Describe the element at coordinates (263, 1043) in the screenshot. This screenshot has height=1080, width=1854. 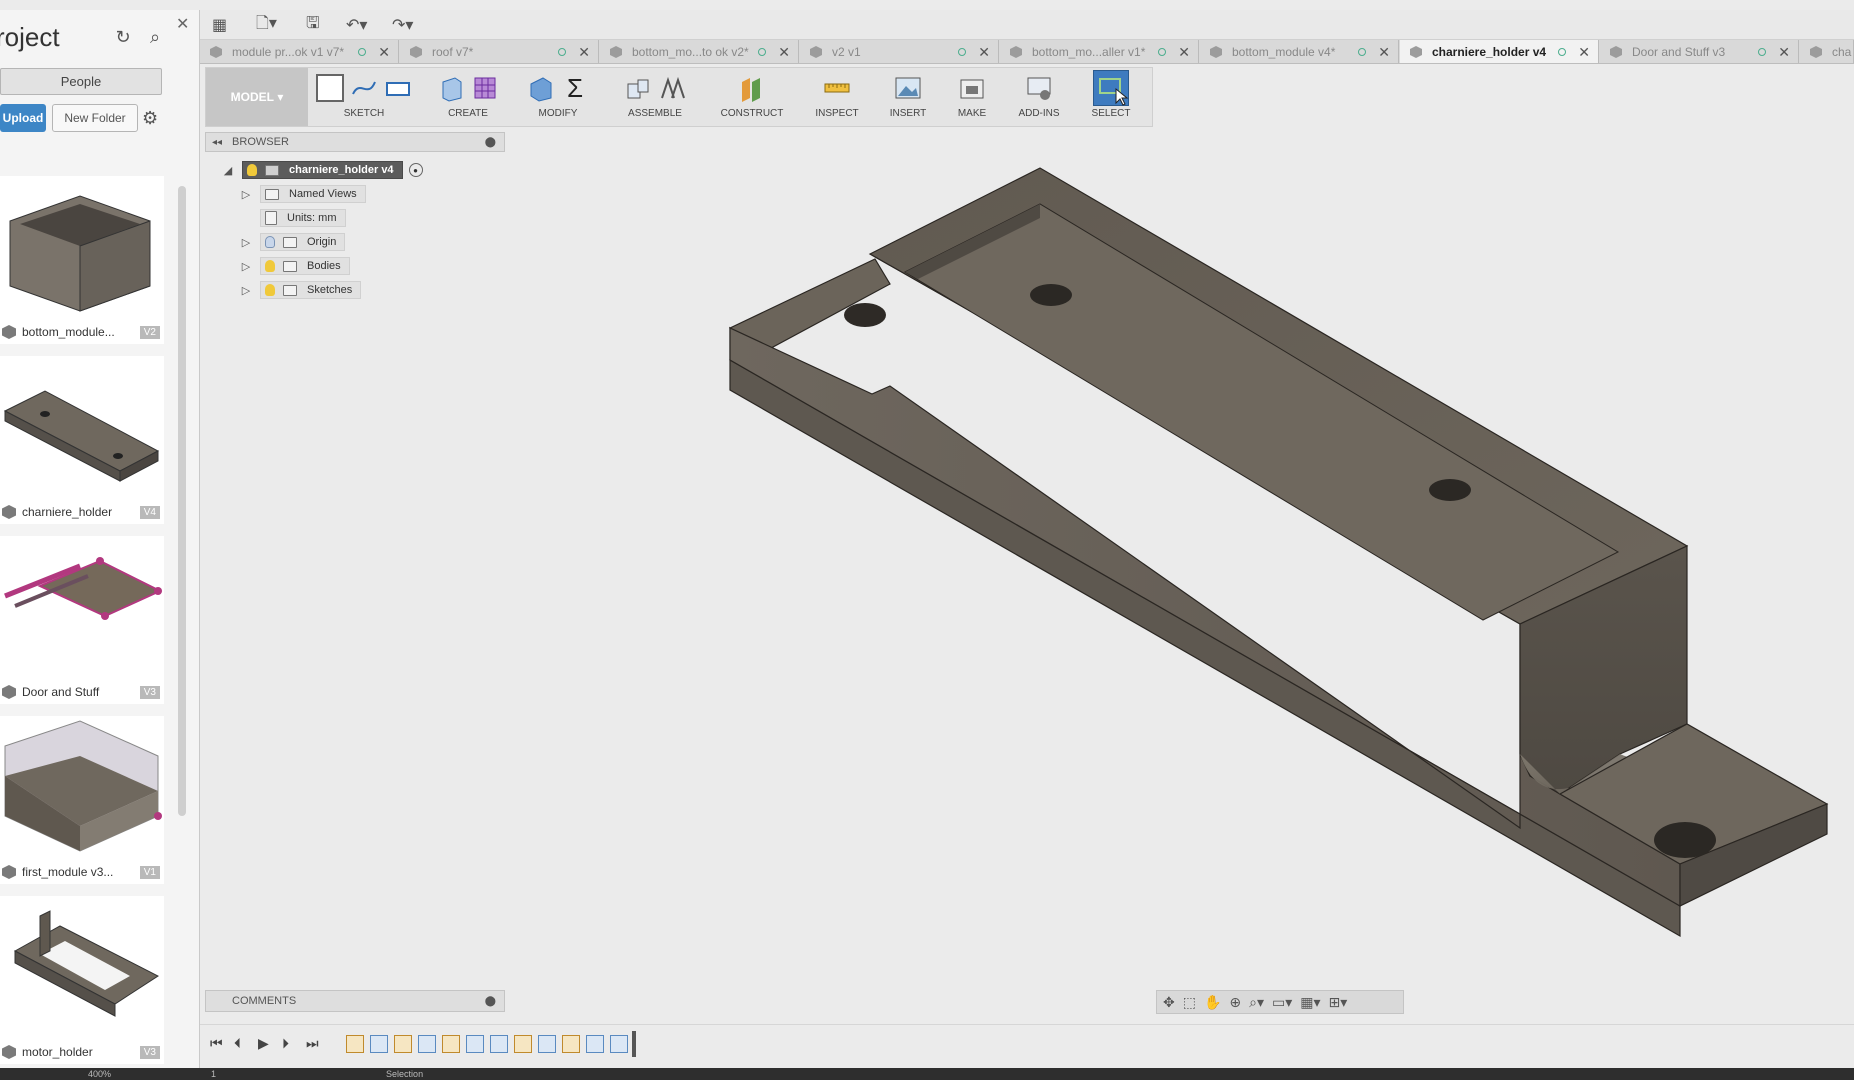
I see `play-icon: ▶` at that location.